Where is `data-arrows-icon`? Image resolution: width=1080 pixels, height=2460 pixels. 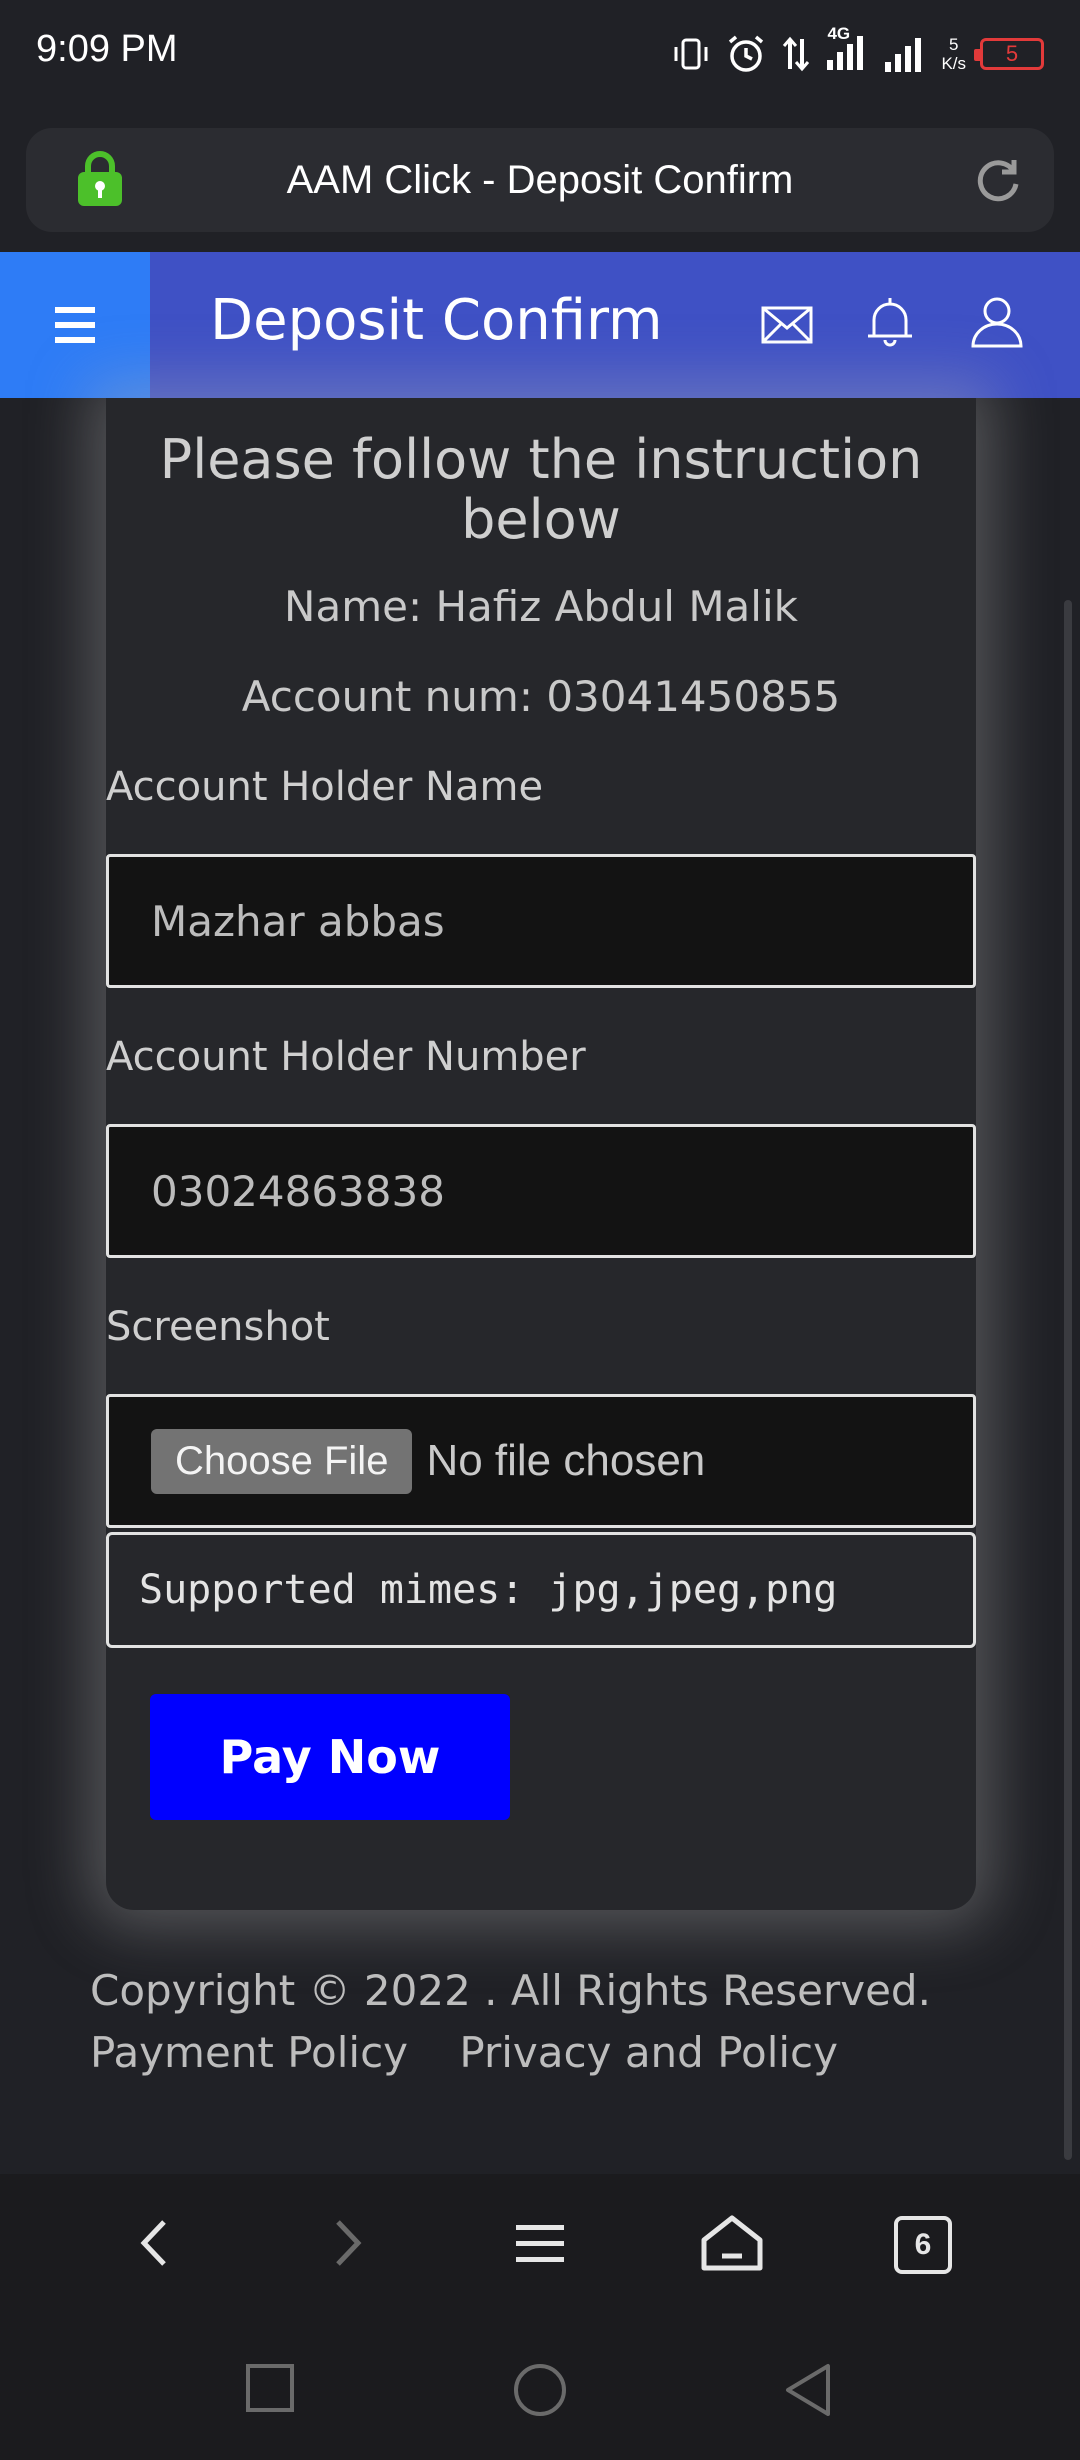
data-arrows-icon is located at coordinates (796, 54).